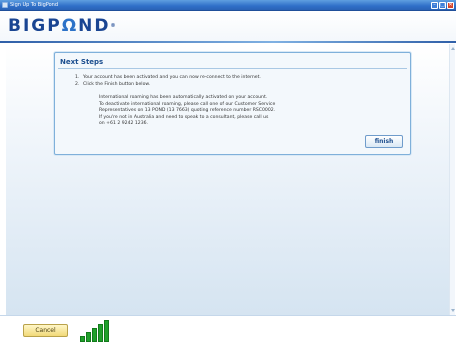  I want to click on card-title: Next Steps, so click(82, 62).